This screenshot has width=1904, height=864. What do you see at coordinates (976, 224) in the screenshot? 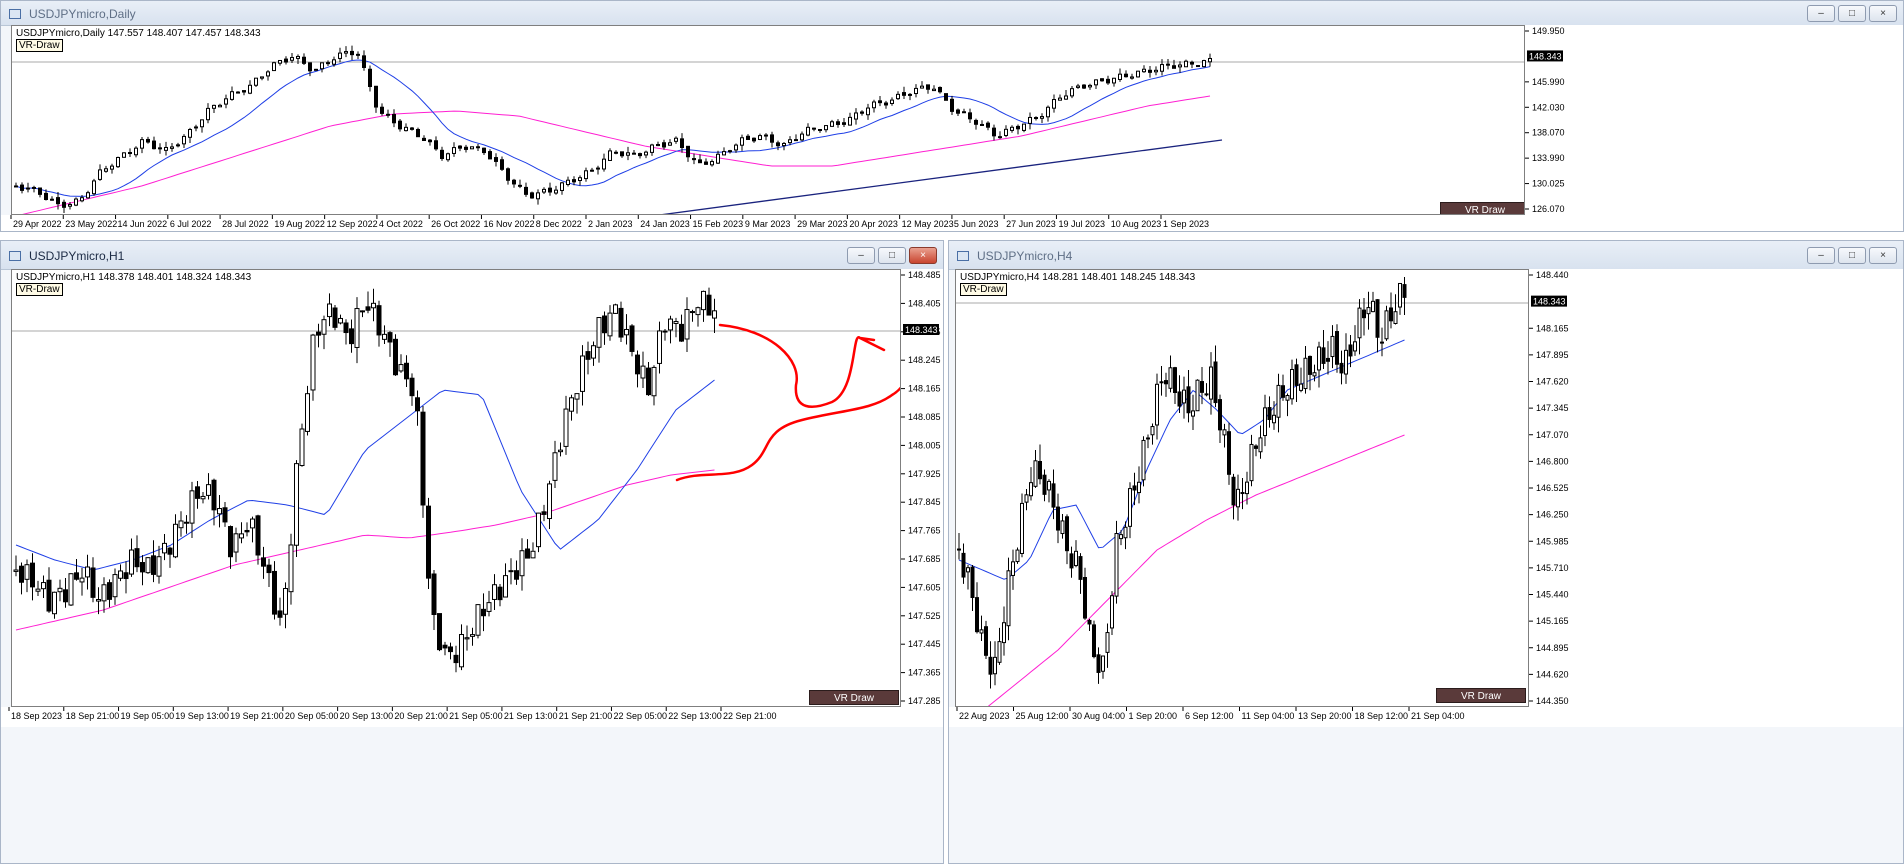
I see `time-label: 5 Jun 2023` at bounding box center [976, 224].